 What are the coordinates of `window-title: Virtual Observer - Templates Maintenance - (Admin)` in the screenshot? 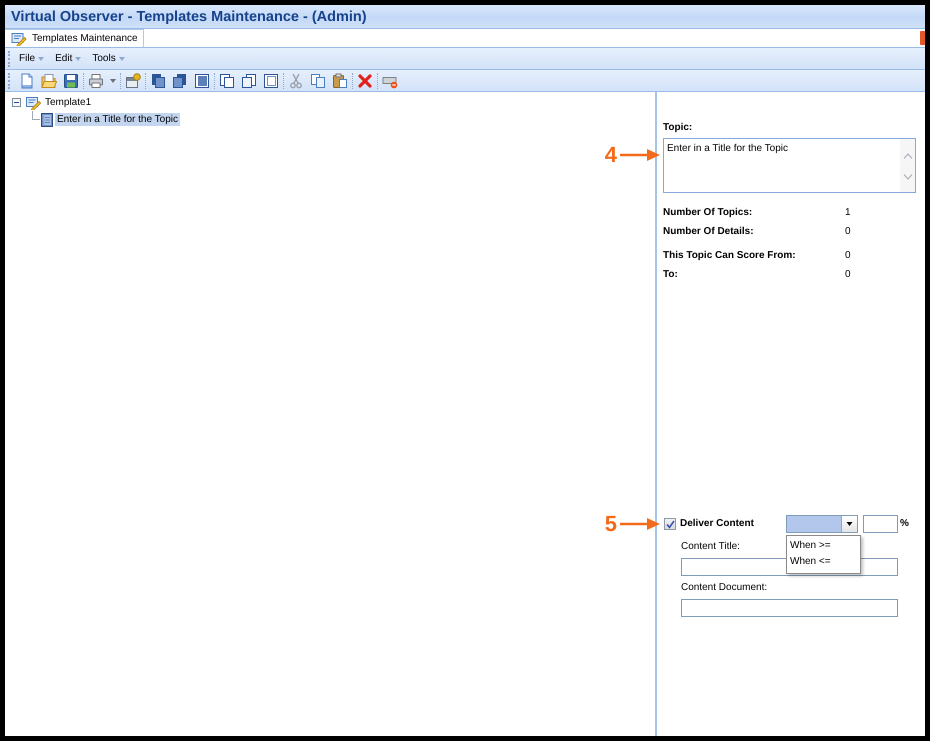 It's located at (189, 16).